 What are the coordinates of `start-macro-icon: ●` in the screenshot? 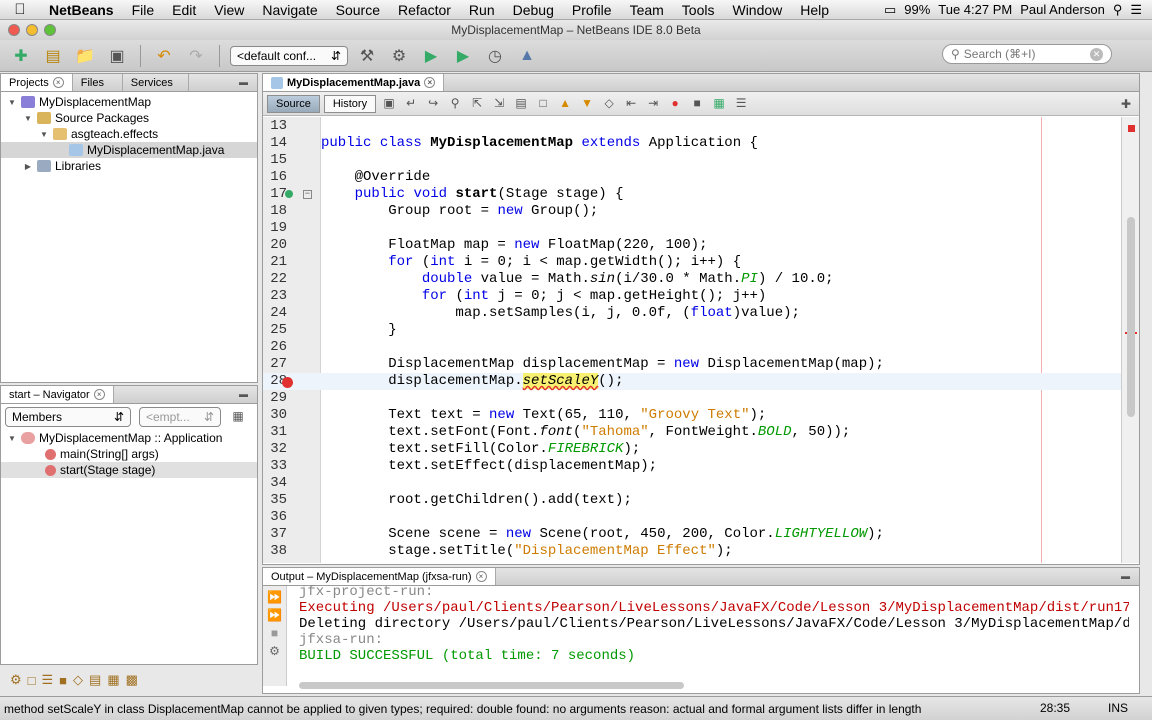 It's located at (675, 104).